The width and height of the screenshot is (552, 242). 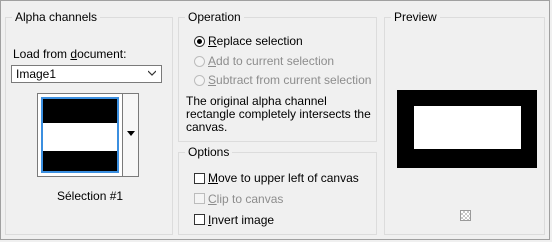 I want to click on operation-description-line-1: The original alpha channel, so click(x=256, y=101).